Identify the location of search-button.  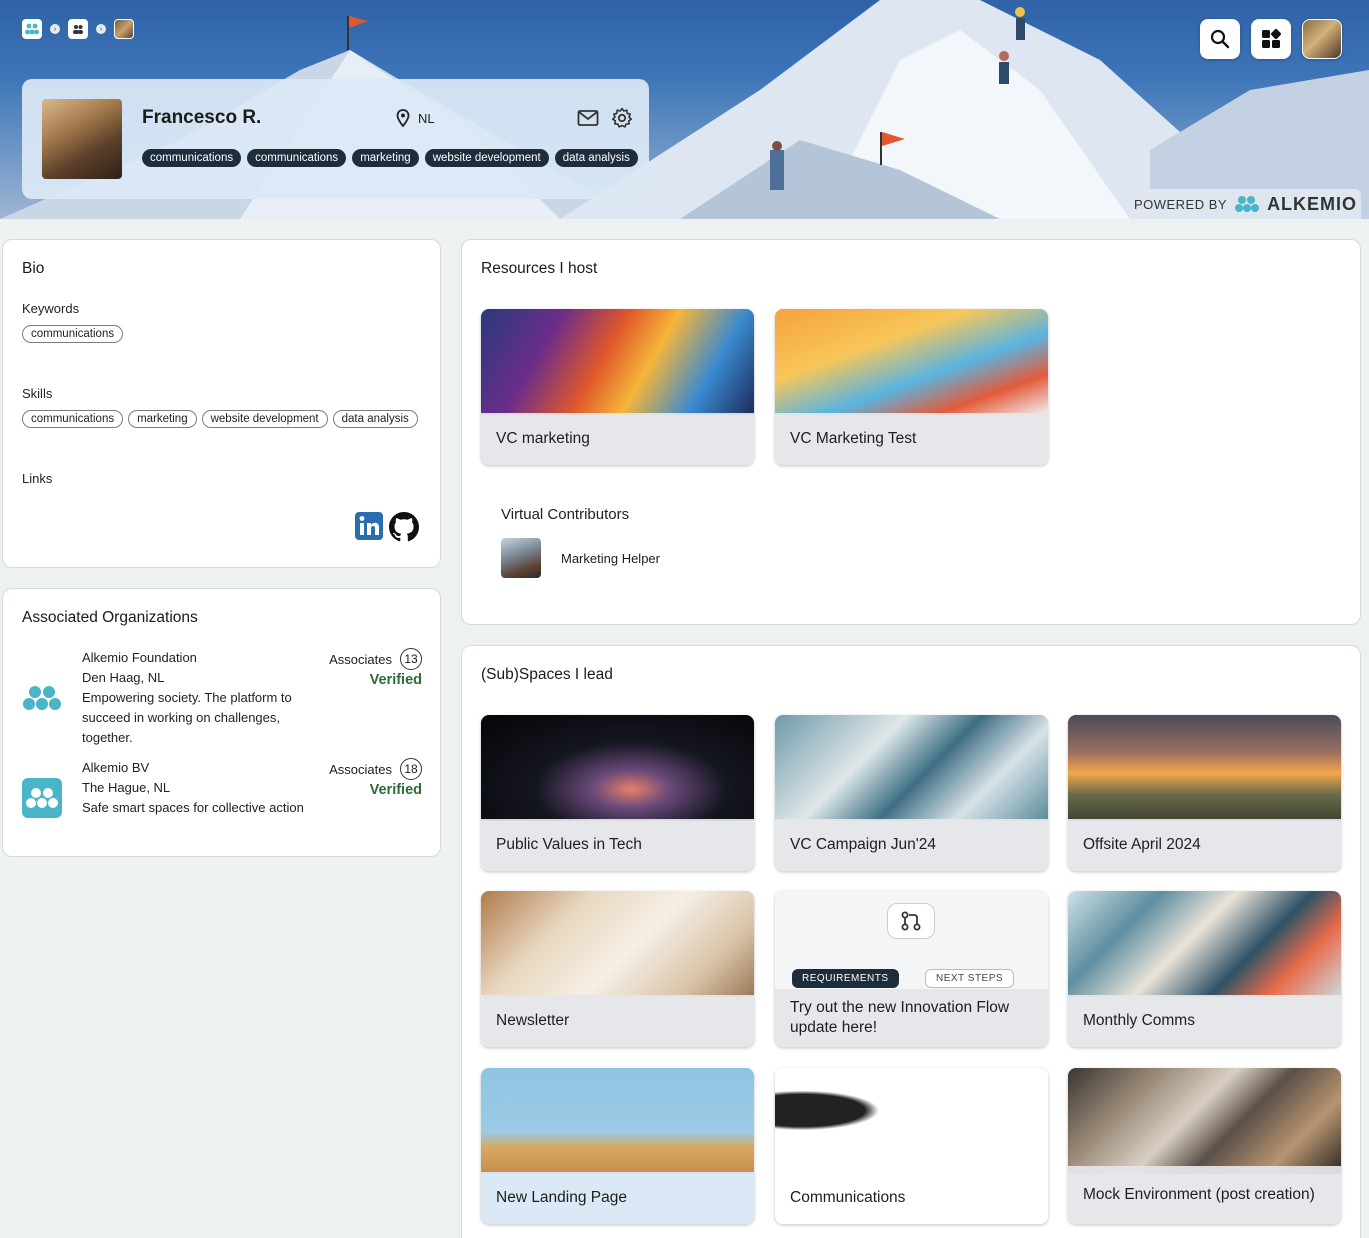
(1220, 39).